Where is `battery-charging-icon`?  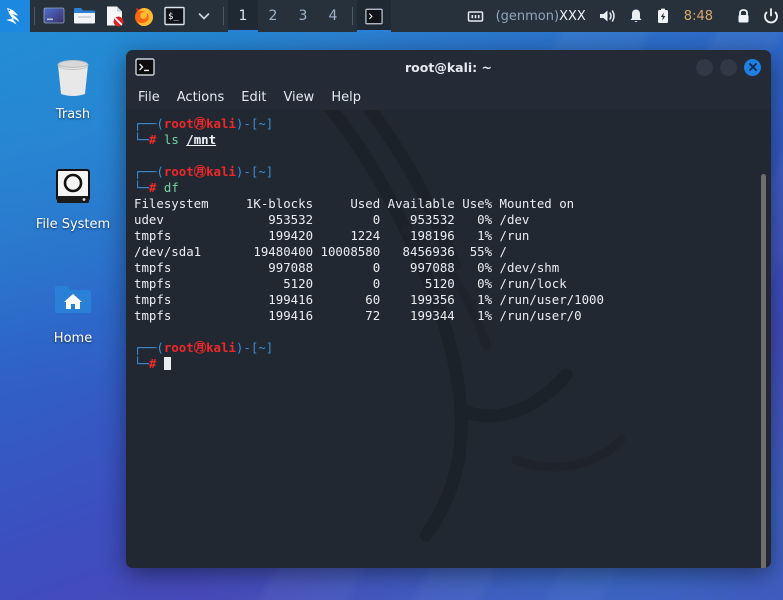
battery-charging-icon is located at coordinates (663, 16).